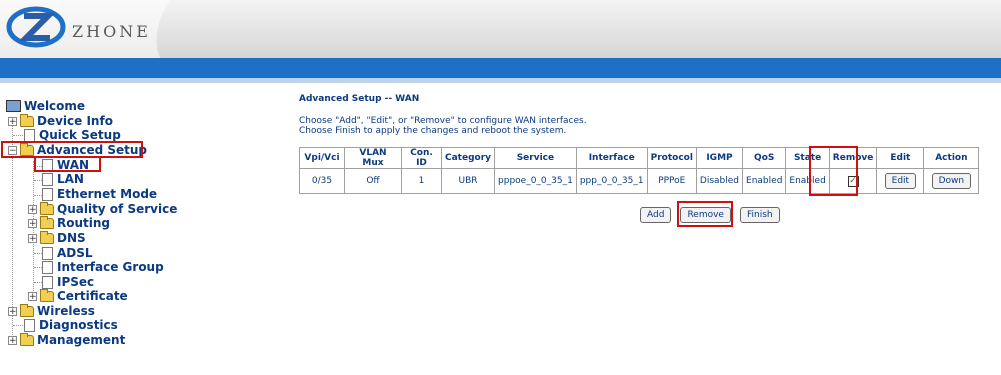 The width and height of the screenshot is (1001, 375). I want to click on tree-item-dns: + DNS, so click(57, 237).